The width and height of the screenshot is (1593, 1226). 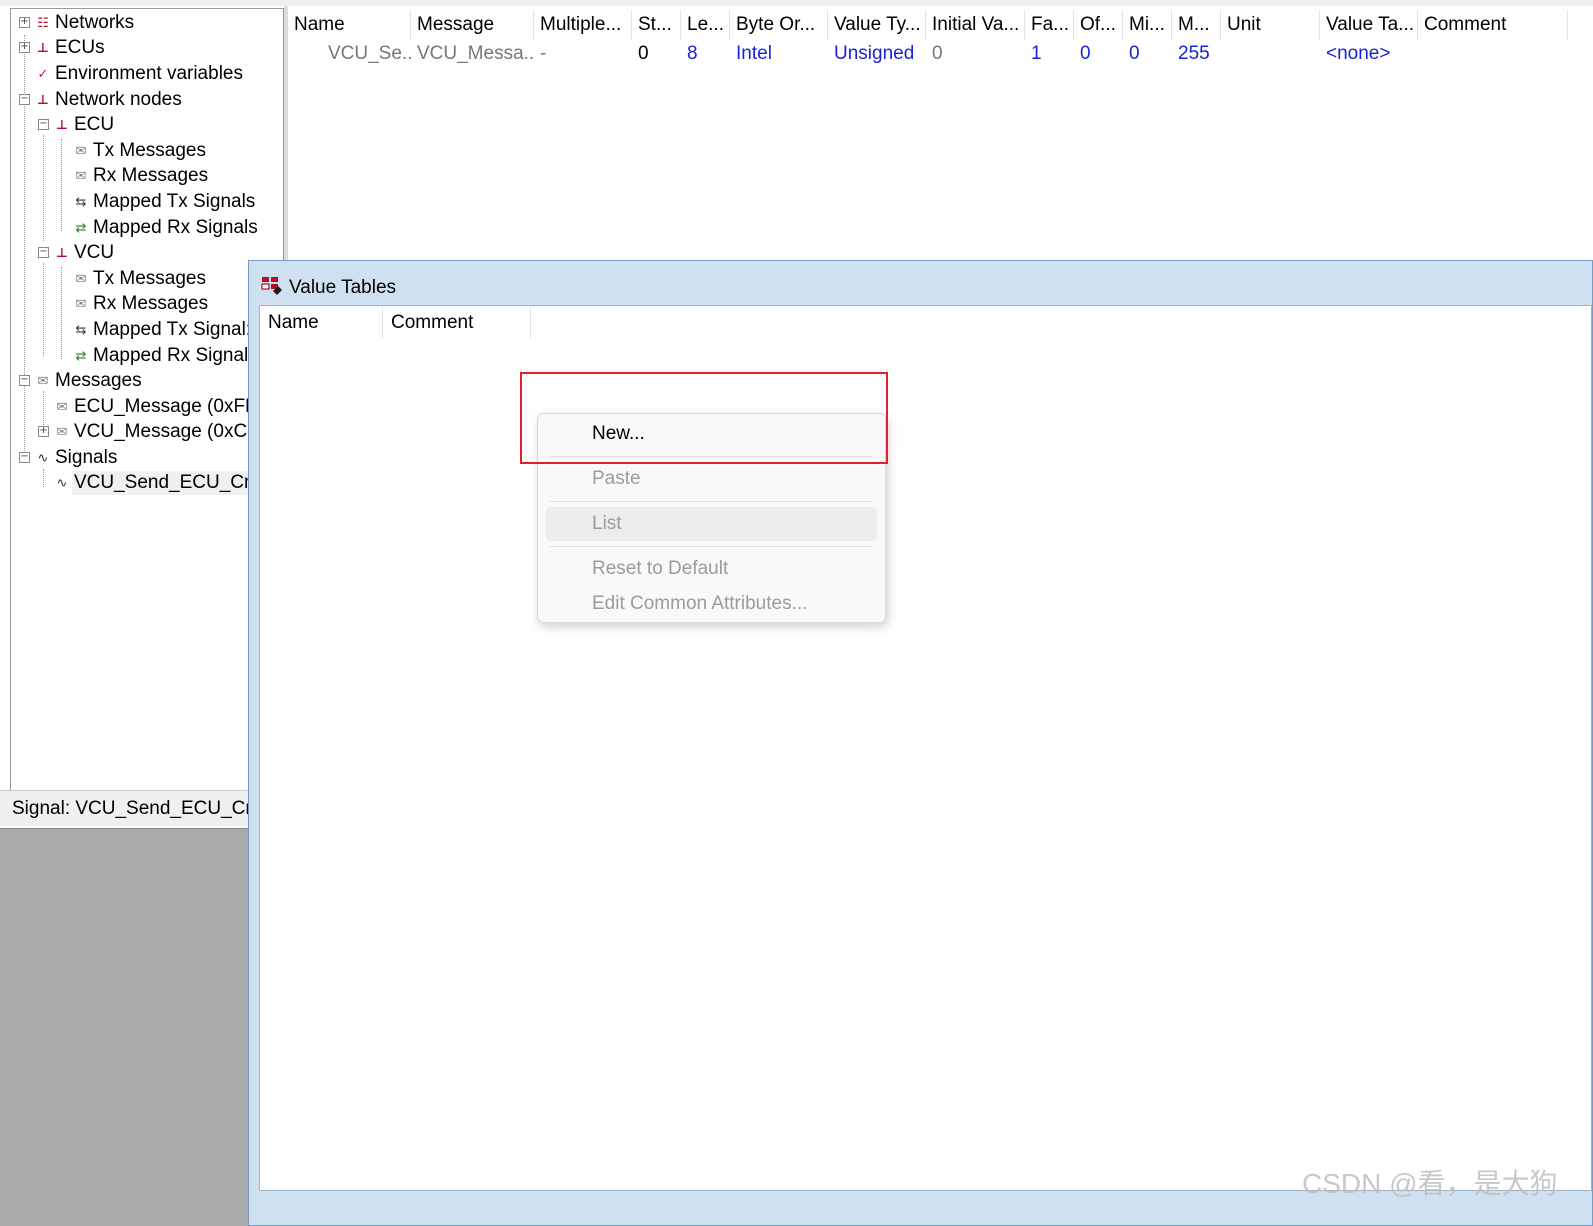 What do you see at coordinates (705, 54) in the screenshot?
I see `cell-length: 8` at bounding box center [705, 54].